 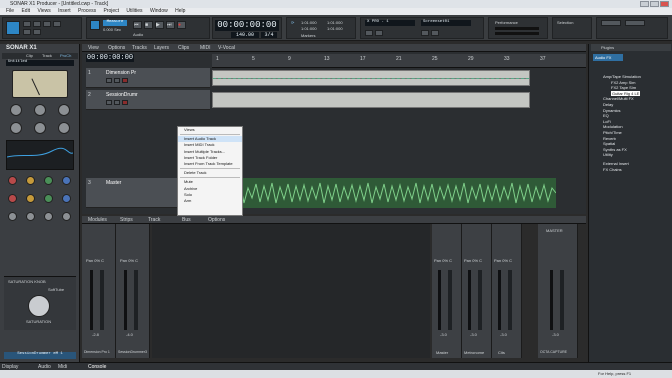 I want to click on tv-menu-layers: Layers, so click(x=161, y=48).